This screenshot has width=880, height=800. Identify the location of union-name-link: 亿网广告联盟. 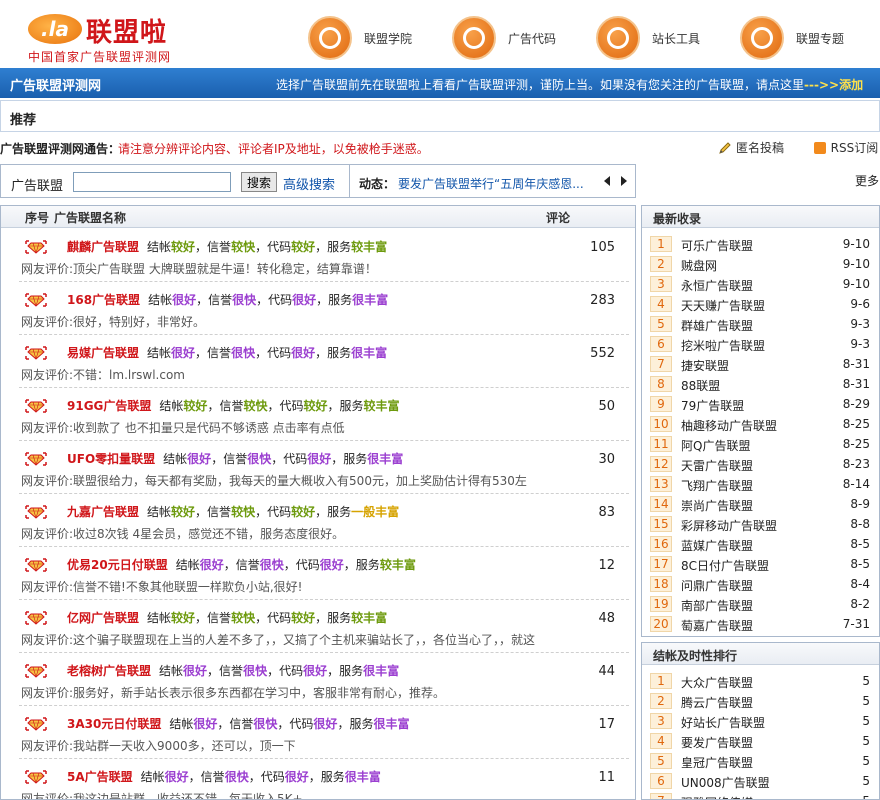
(103, 618).